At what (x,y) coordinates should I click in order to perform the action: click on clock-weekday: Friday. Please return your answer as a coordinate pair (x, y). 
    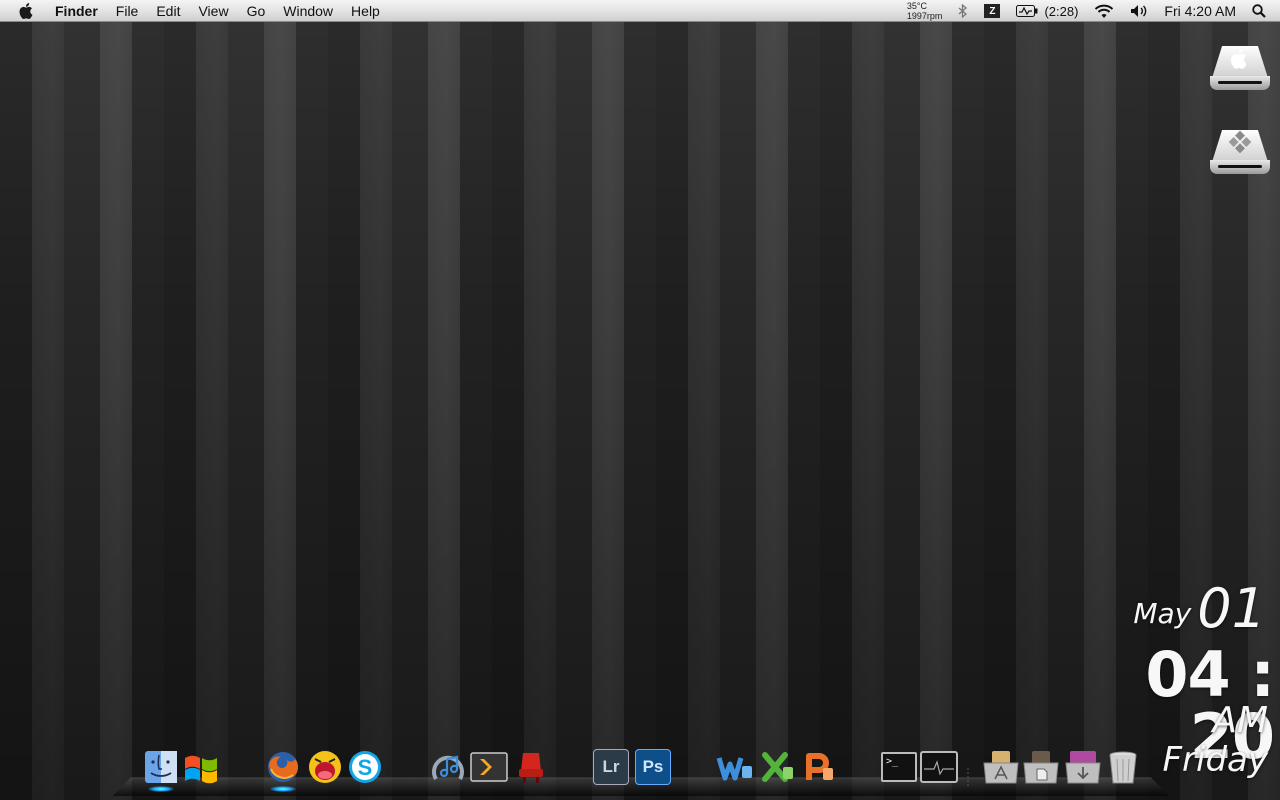
    Looking at the image, I should click on (1215, 760).